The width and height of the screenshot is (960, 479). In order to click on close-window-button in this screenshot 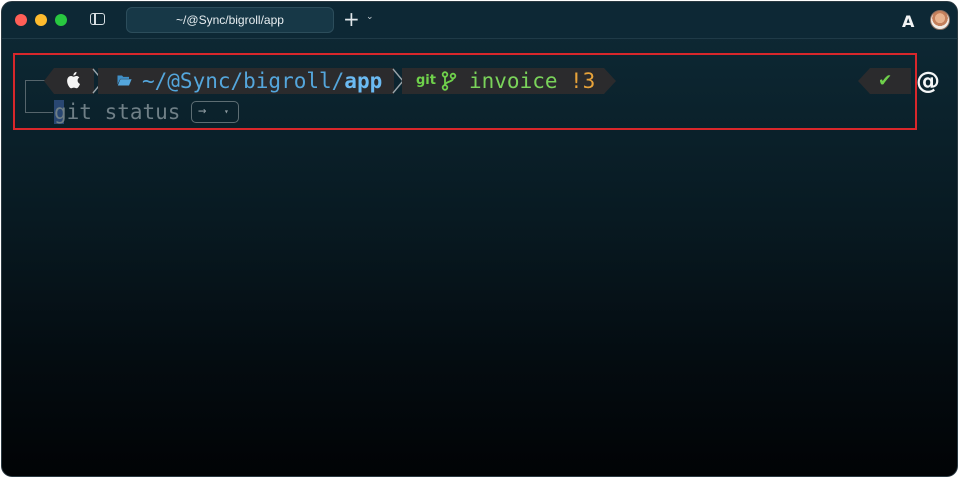, I will do `click(21, 20)`.